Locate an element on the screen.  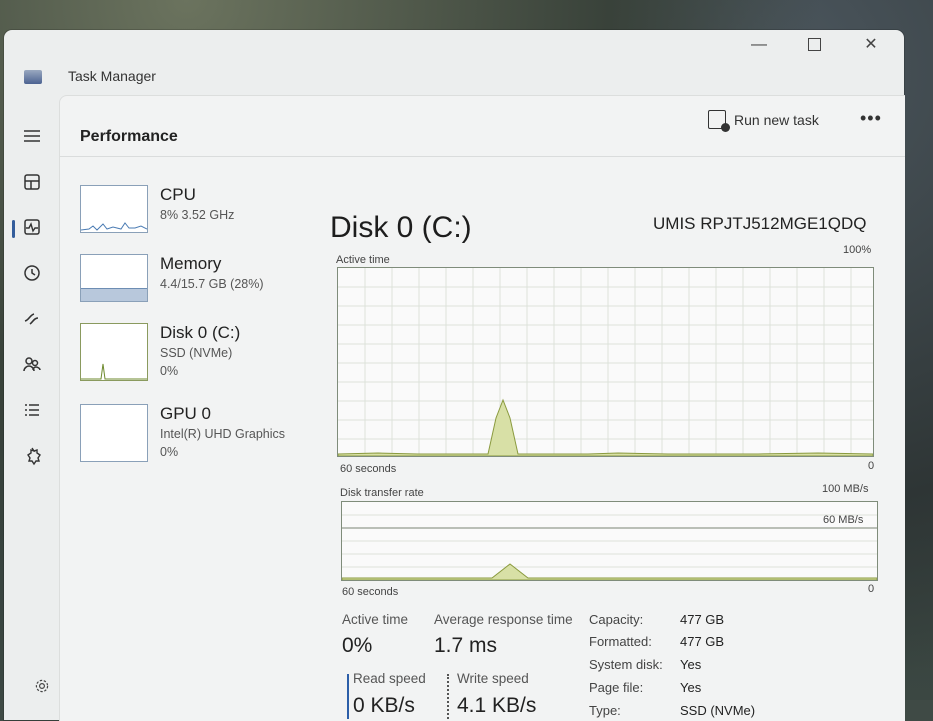
active-time-graph-max: 100% is located at coordinates (857, 250).